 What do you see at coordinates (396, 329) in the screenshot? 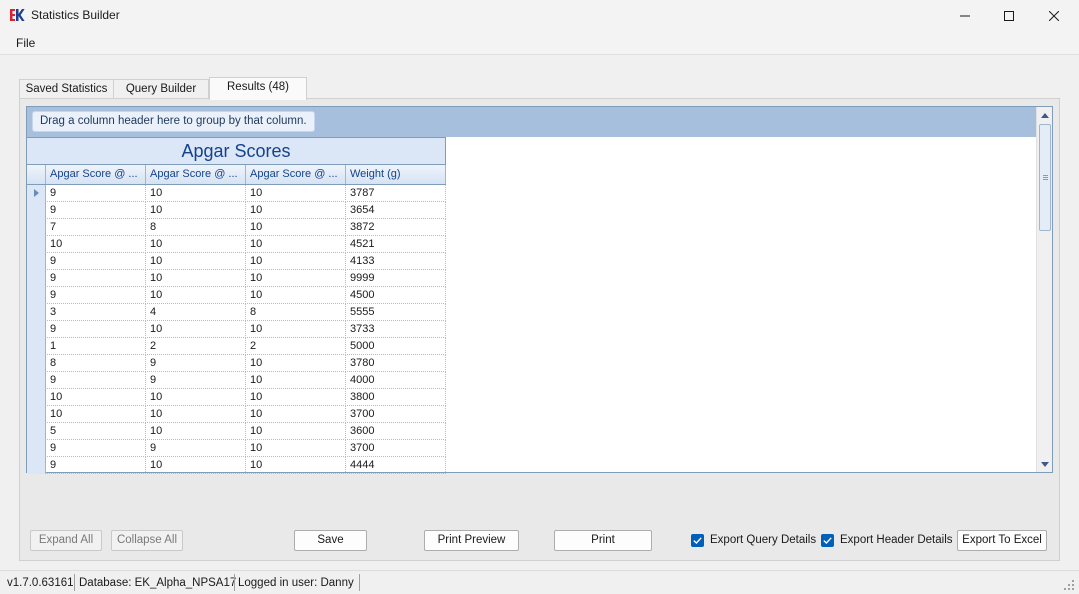
I see `table-cell: 3733` at bounding box center [396, 329].